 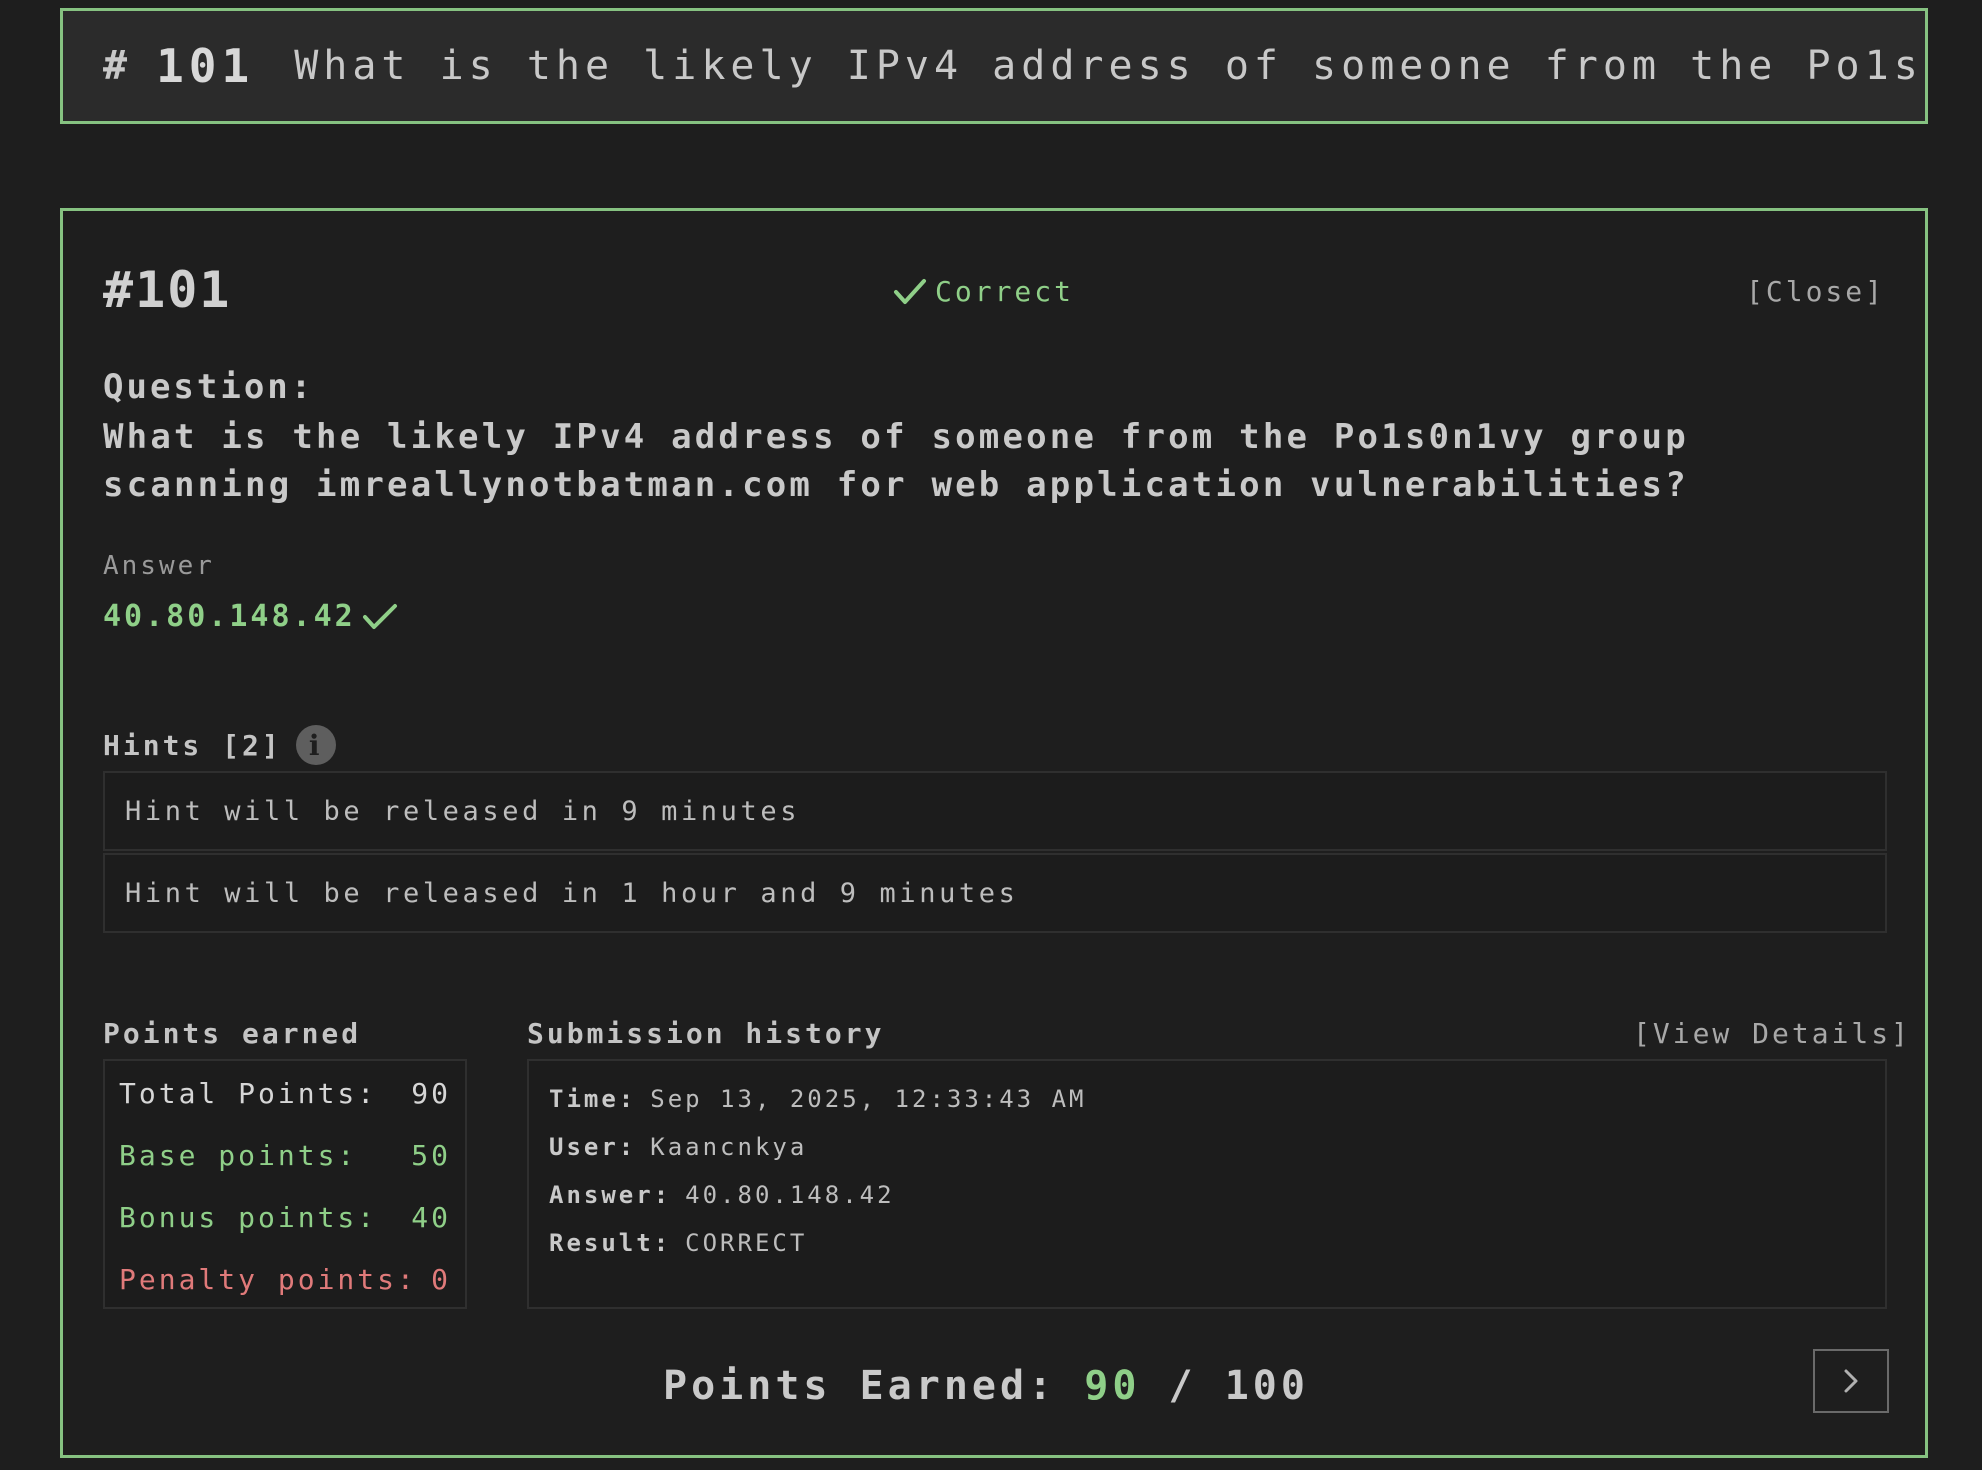 What do you see at coordinates (746, 1243) in the screenshot?
I see `submission-result-value: CORRECT` at bounding box center [746, 1243].